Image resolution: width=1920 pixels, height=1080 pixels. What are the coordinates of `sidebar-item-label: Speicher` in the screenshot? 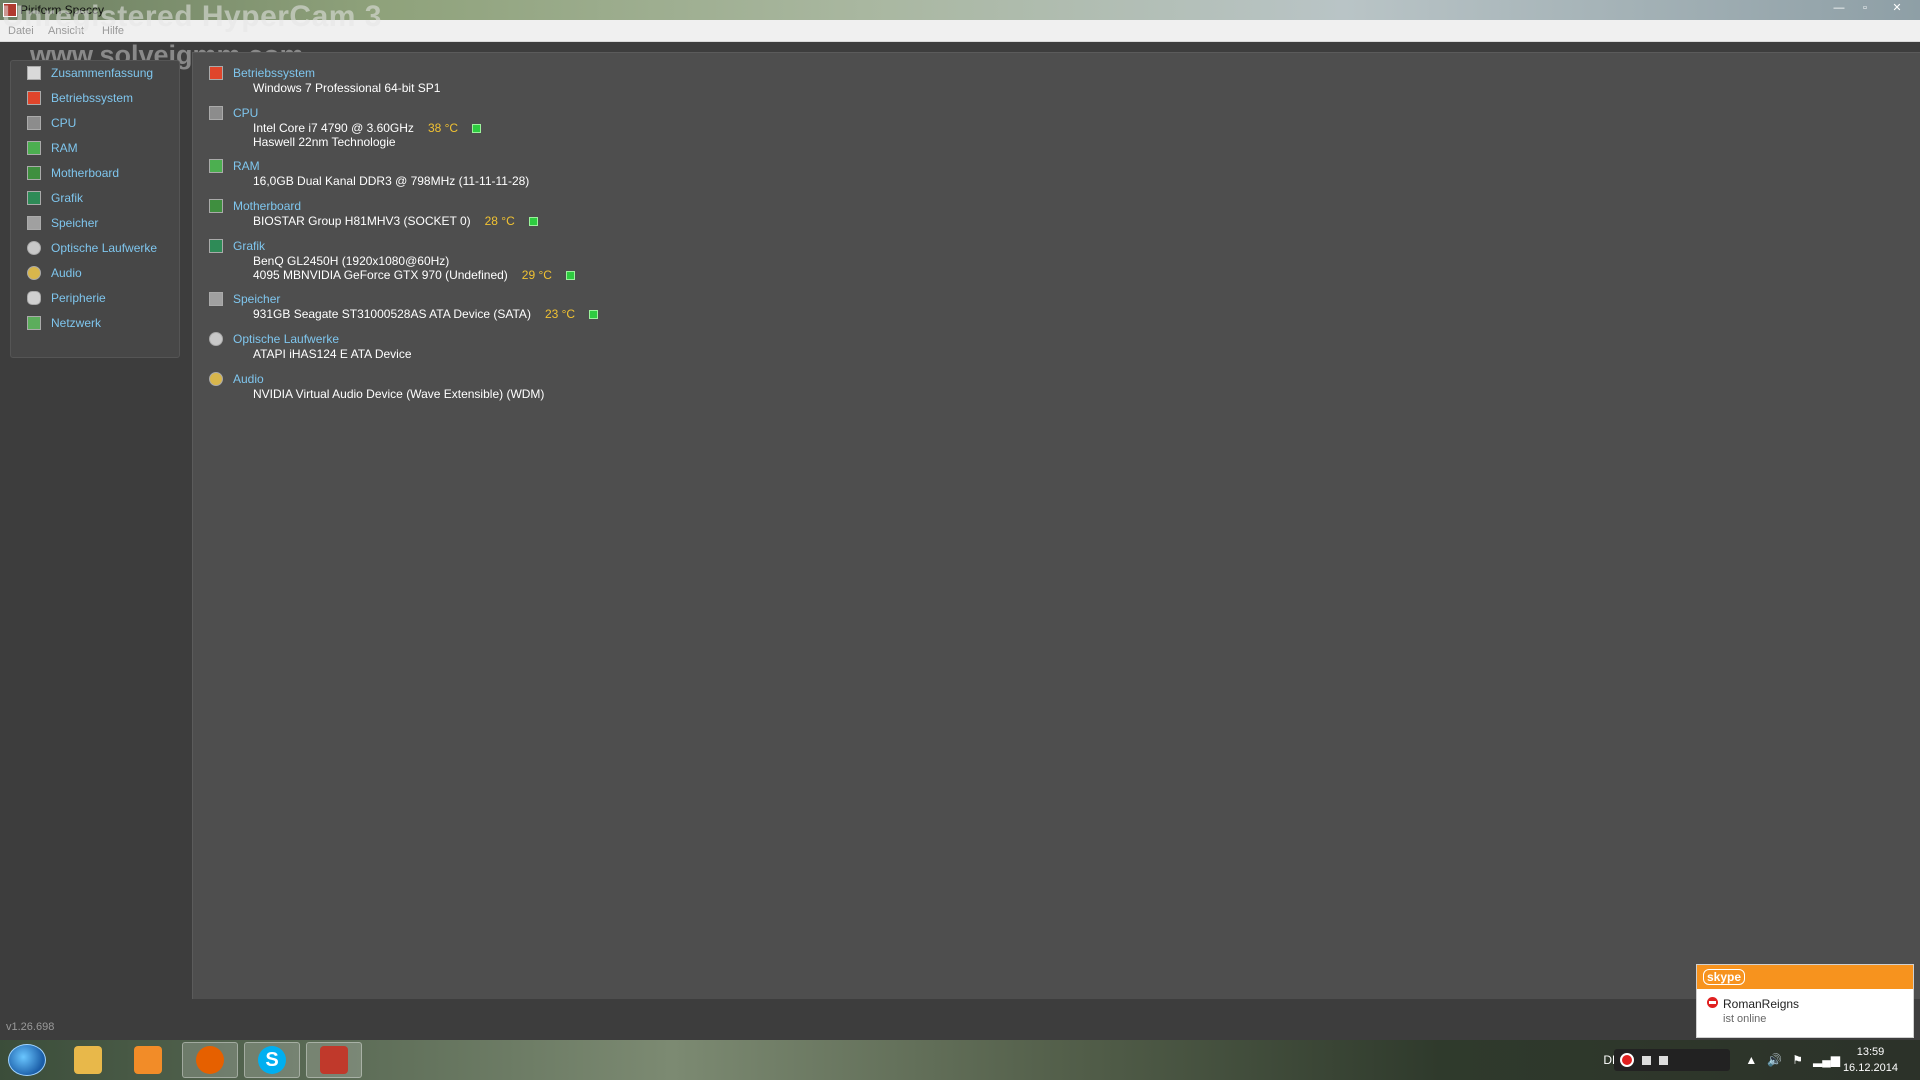 It's located at (75, 223).